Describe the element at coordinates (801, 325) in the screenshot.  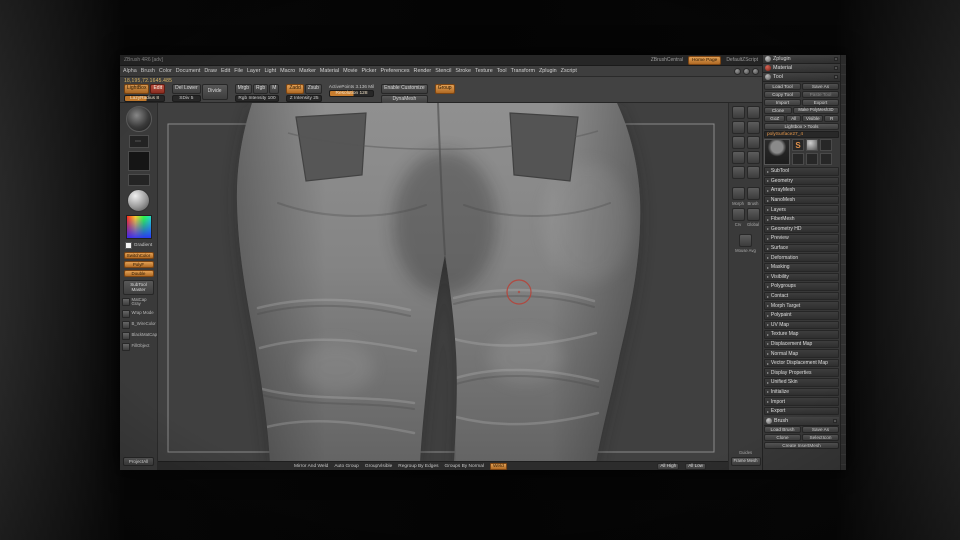
I see `subpalette-header: ▸ UV Map` at that location.